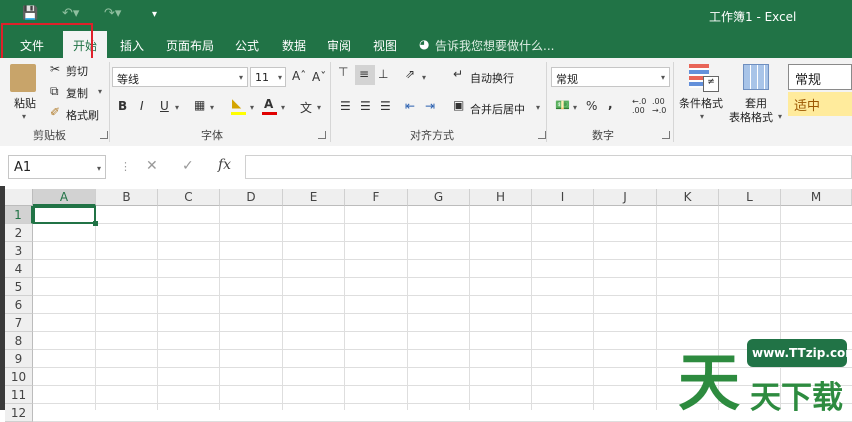  I want to click on pinyin-dropdown-icon: ▾, so click(319, 107).